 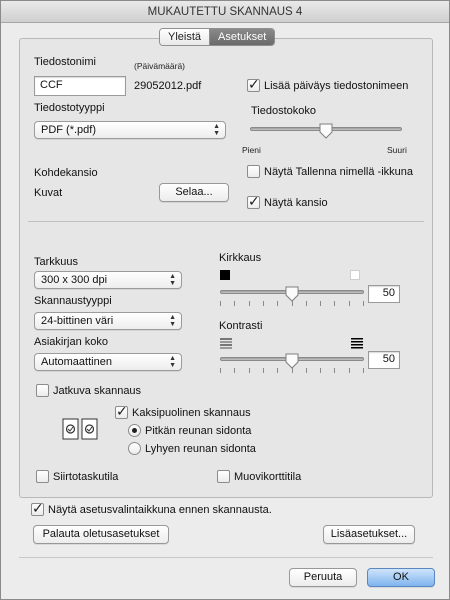 What do you see at coordinates (134, 430) in the screenshot?
I see `long-edge-radio-button` at bounding box center [134, 430].